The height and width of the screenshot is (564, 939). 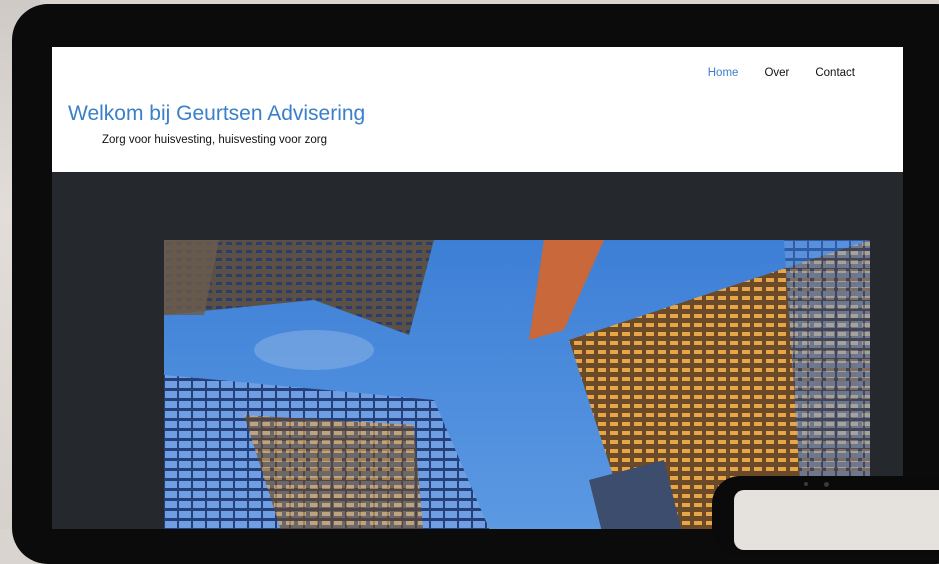 I want to click on phone-camera-icon, so click(x=826, y=484).